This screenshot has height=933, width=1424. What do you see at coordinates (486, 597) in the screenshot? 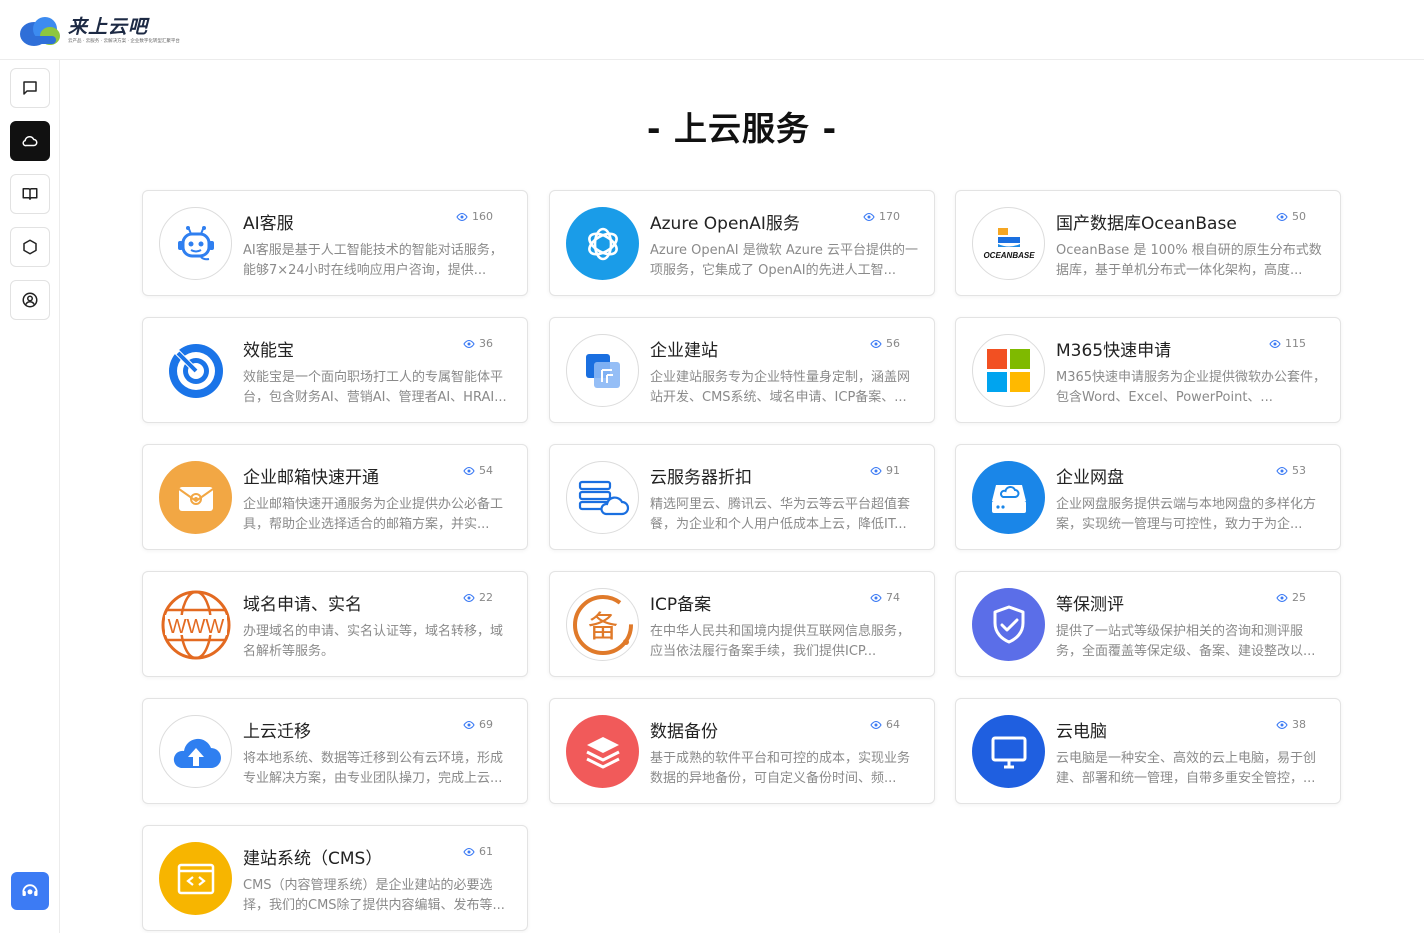
I see `view-count-value: 22` at bounding box center [486, 597].